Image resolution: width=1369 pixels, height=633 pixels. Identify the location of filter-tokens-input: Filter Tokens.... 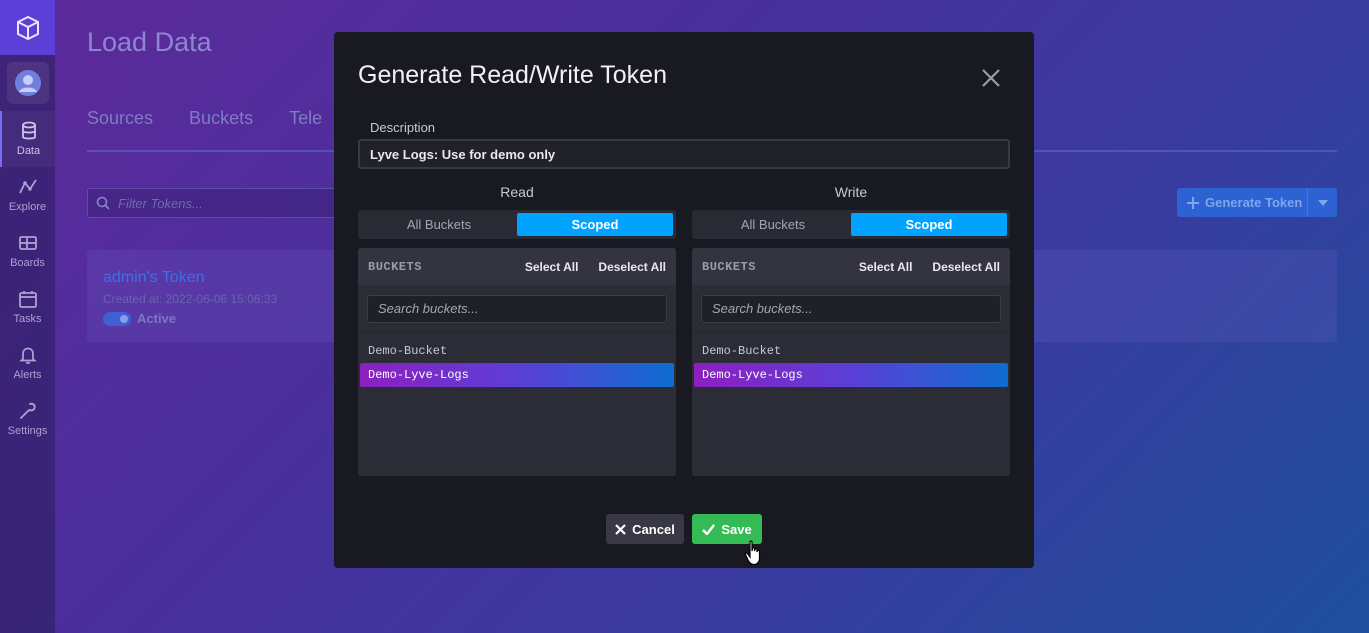
(217, 203).